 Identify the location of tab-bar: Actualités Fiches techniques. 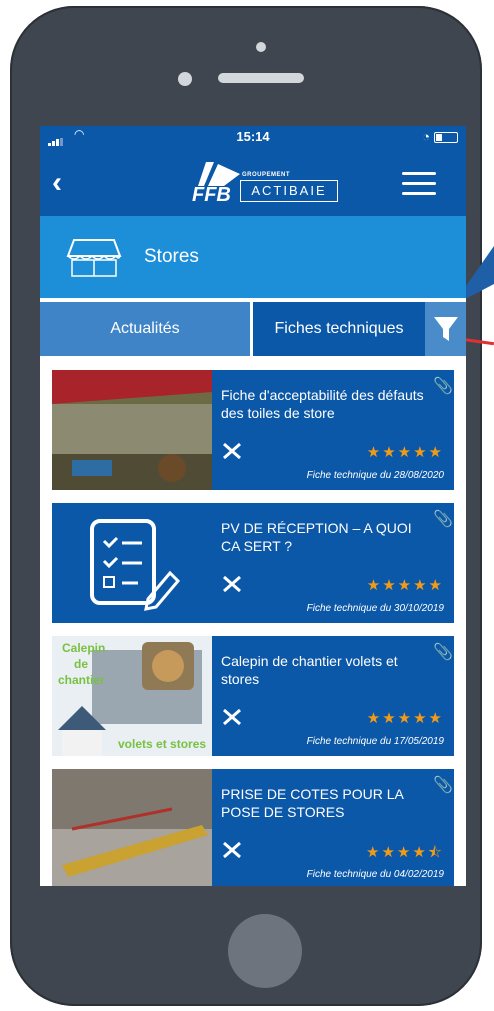
(253, 329).